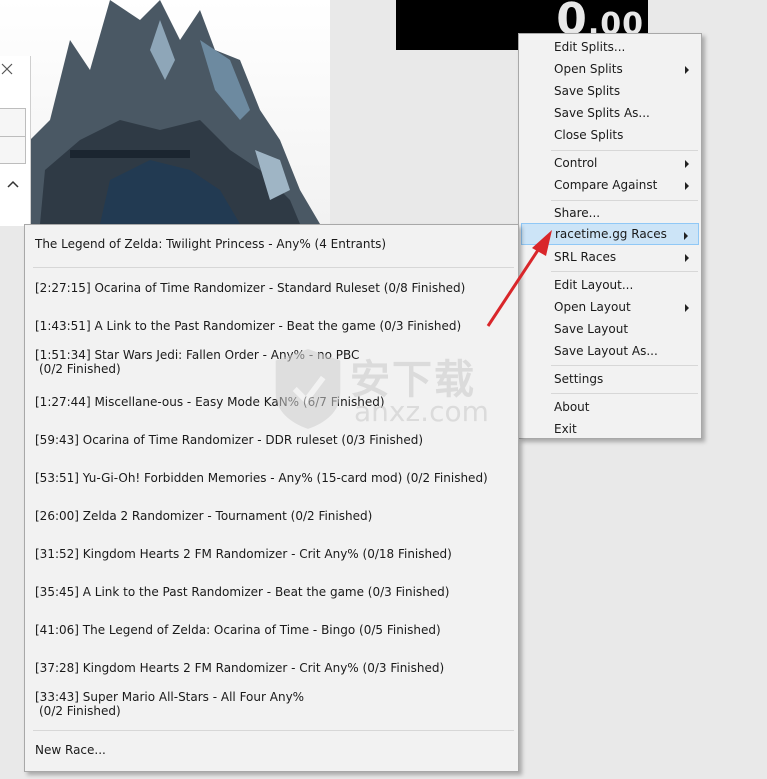 This screenshot has height=779, width=767. Describe the element at coordinates (610, 135) in the screenshot. I see `menu-item-close-splits: Close Splits` at that location.